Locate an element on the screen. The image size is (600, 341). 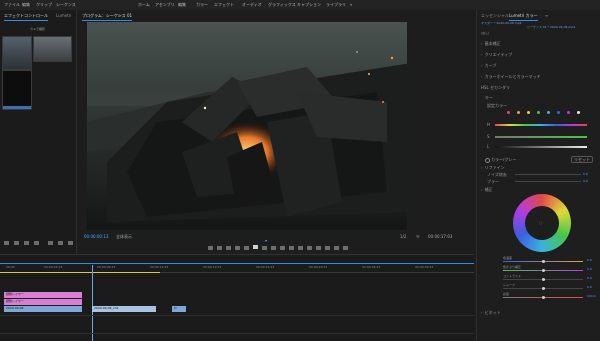
clip-adjustment-layer-2: 調整レイヤー is located at coordinates (43, 302).